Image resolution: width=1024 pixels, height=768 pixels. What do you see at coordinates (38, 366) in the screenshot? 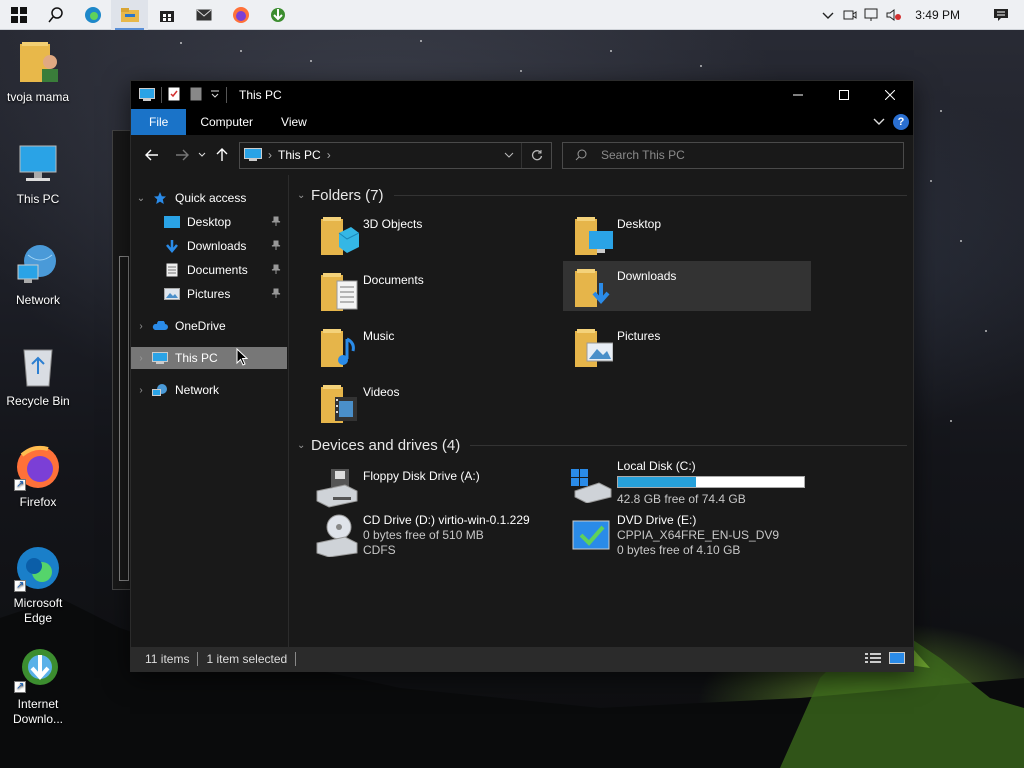
I see `recycle-bin-icon` at bounding box center [38, 366].